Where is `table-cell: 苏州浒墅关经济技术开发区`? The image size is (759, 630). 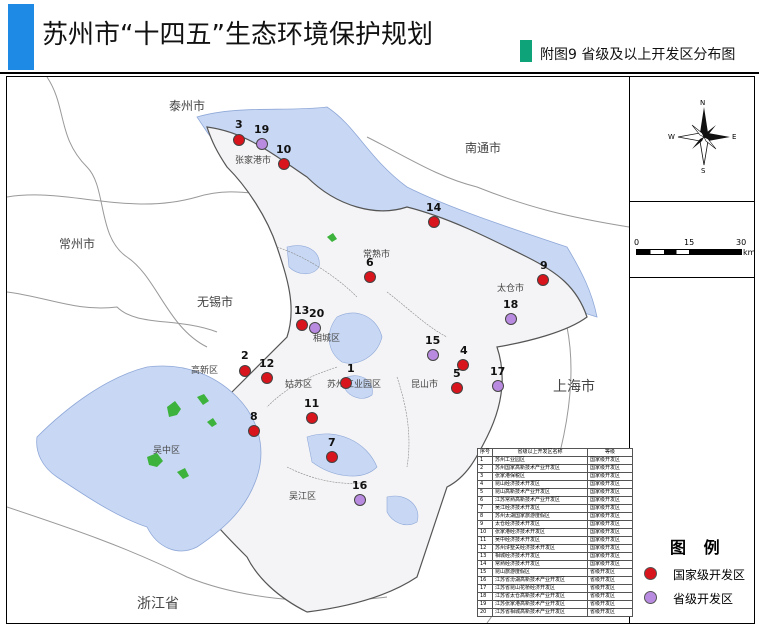
table-cell: 苏州浒墅关经济技术开发区 is located at coordinates (540, 548).